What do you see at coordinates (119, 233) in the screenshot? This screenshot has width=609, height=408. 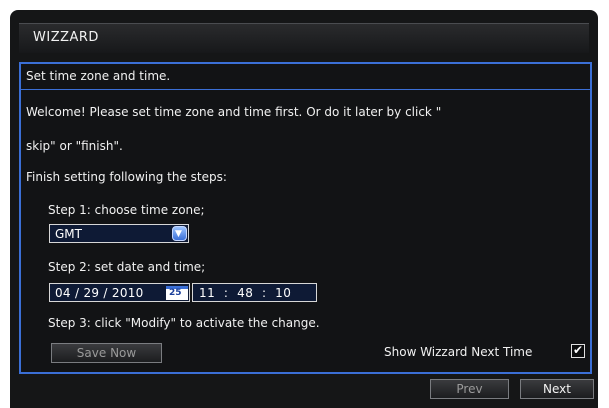 I see `timezone-select: GMT ▼` at bounding box center [119, 233].